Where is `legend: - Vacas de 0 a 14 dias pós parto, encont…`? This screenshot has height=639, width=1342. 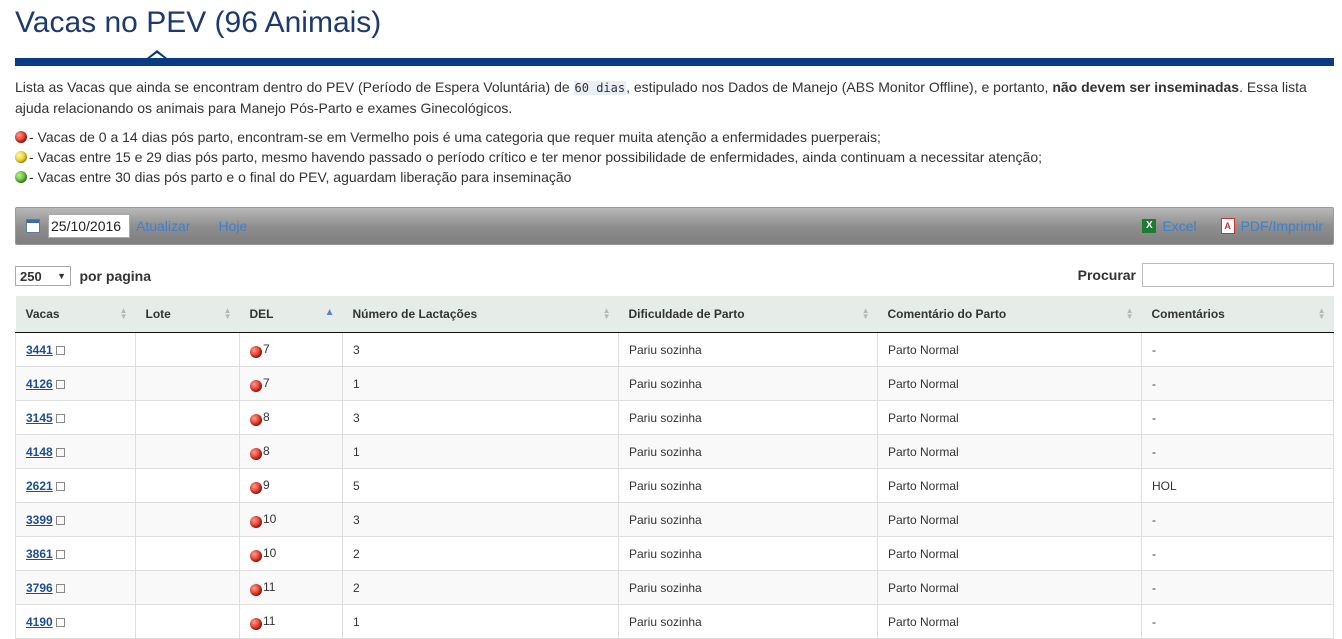 legend: - Vacas de 0 a 14 dias pós parto, encont… is located at coordinates (674, 157).